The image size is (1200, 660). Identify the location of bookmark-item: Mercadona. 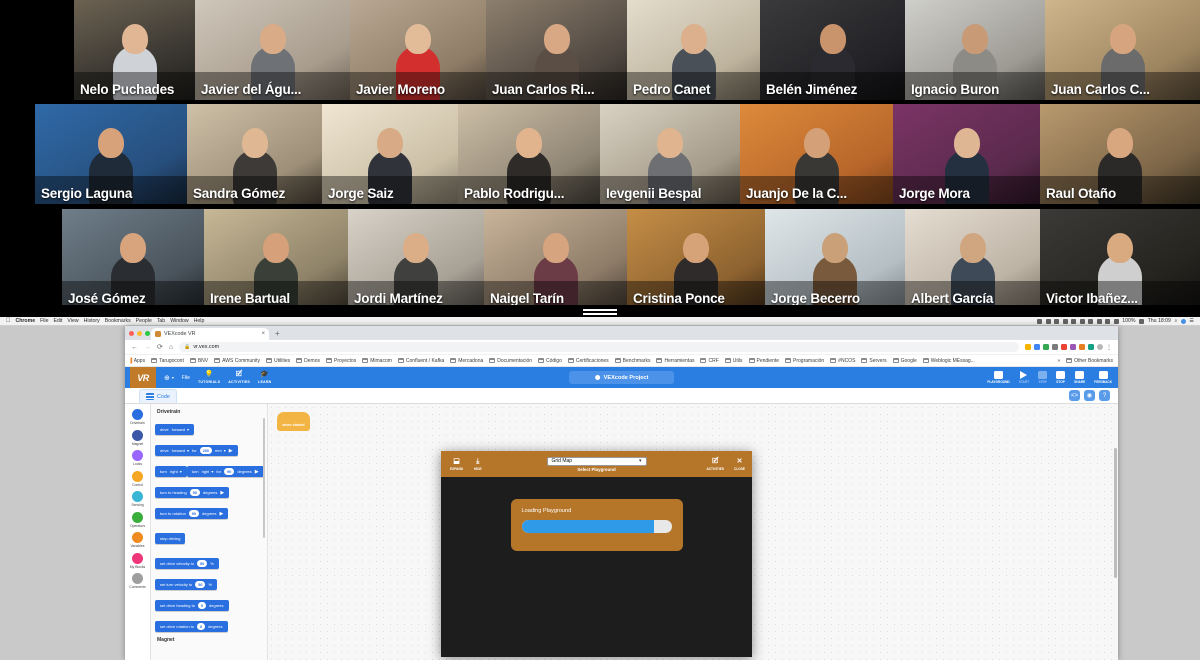
(466, 361).